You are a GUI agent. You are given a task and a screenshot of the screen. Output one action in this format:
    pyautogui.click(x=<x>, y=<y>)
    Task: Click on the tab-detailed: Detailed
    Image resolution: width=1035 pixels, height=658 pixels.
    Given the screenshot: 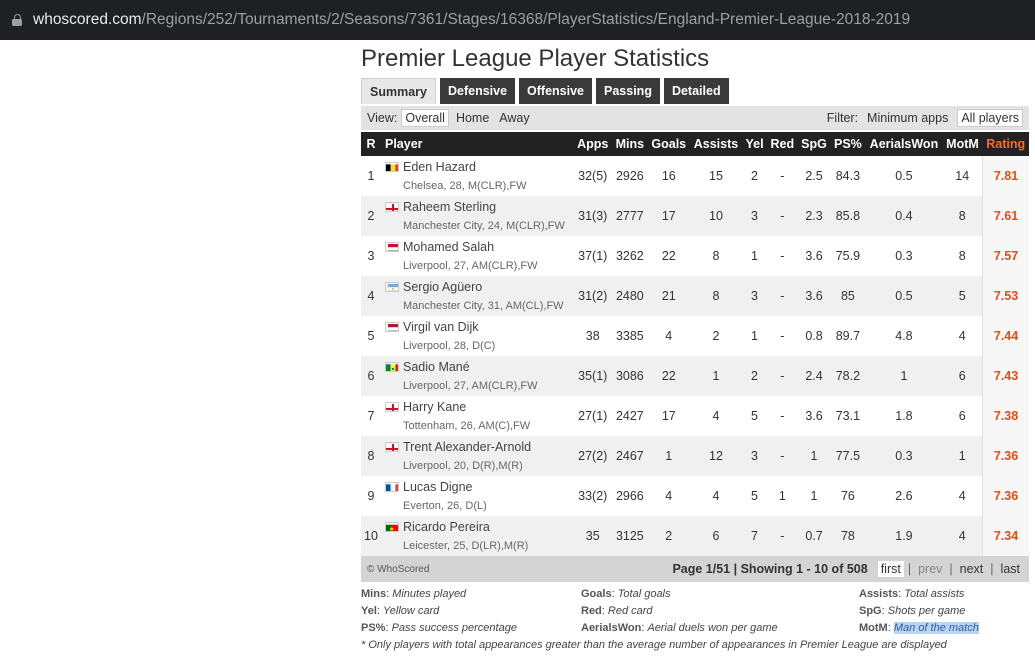 What is the action you would take?
    pyautogui.click(x=696, y=91)
    